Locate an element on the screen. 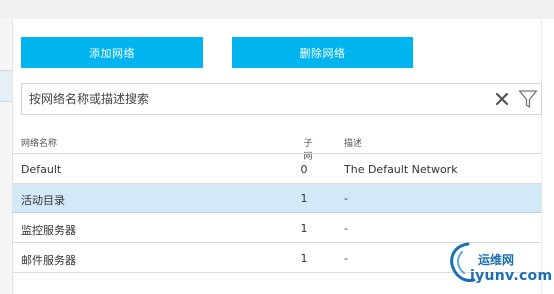  search-input is located at coordinates (259, 99).